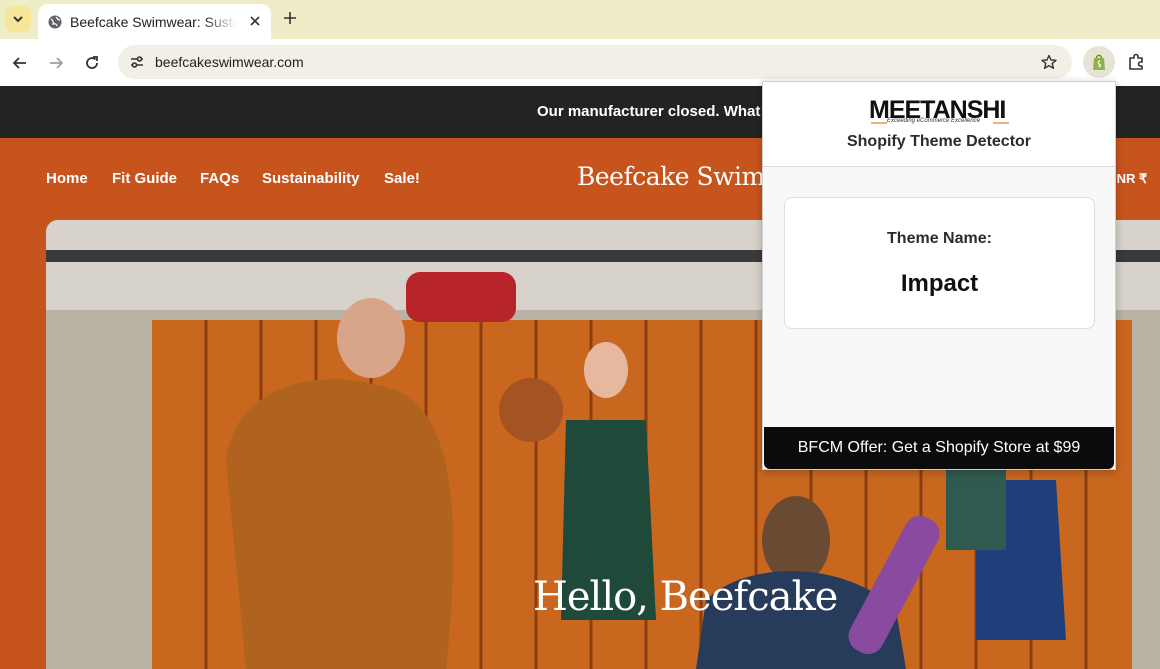 The height and width of the screenshot is (669, 1160). Describe the element at coordinates (1130, 179) in the screenshot. I see `currency-selector: INR ₹` at that location.